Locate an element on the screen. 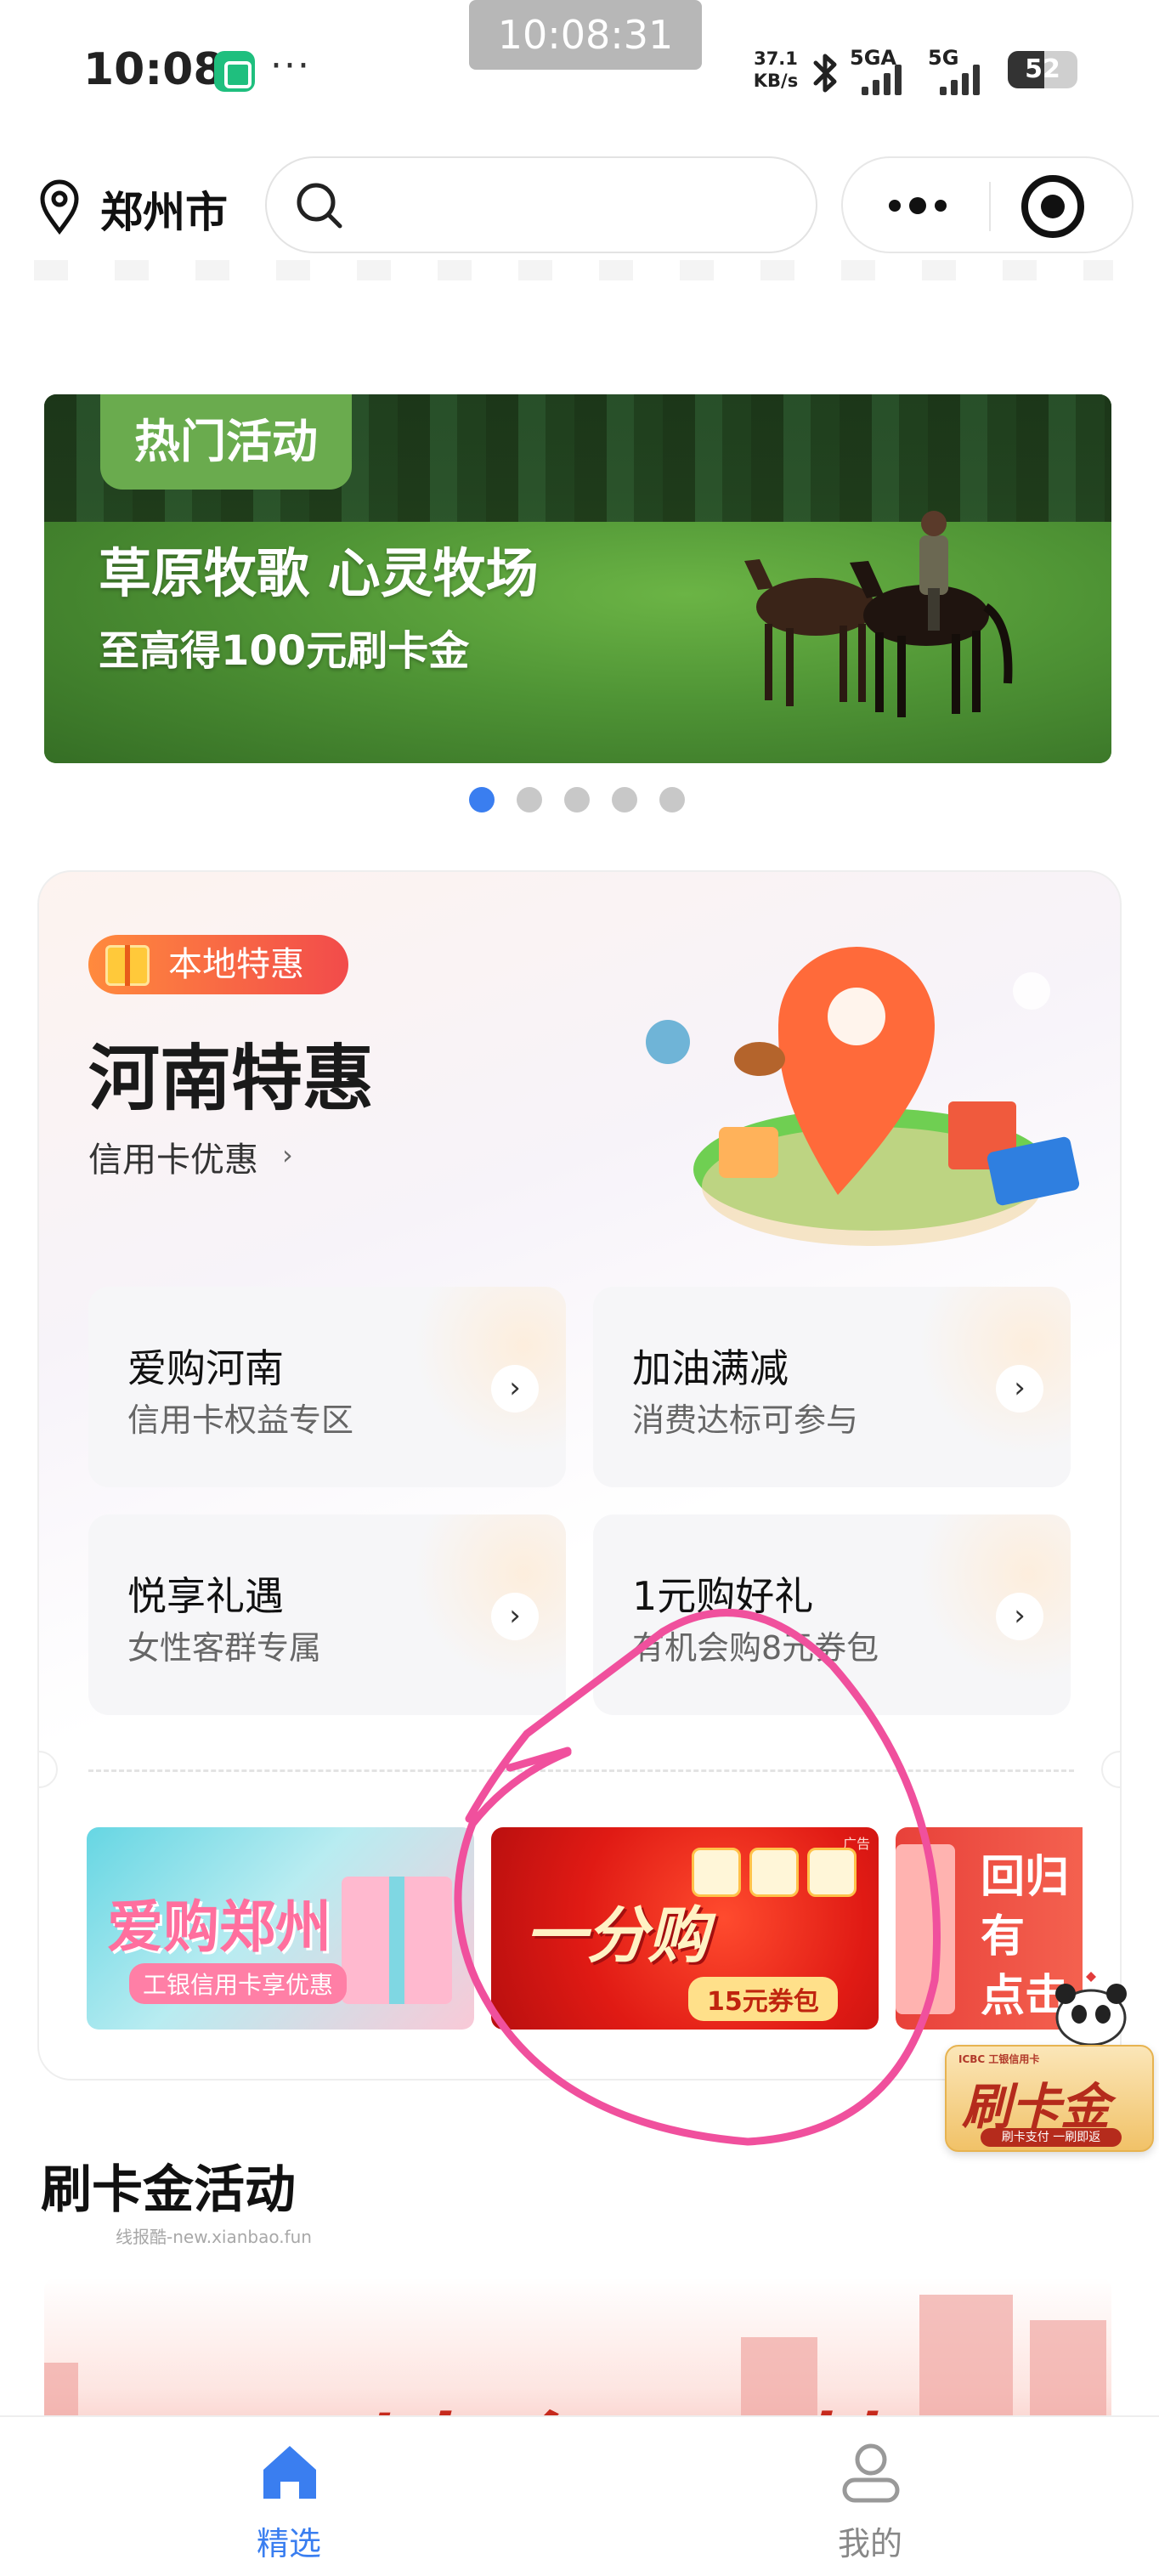  city-selector: 郑州市 is located at coordinates (164, 209).